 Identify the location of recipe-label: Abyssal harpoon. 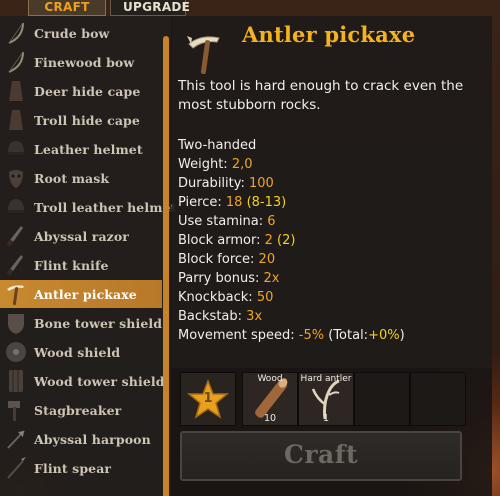
(92, 439).